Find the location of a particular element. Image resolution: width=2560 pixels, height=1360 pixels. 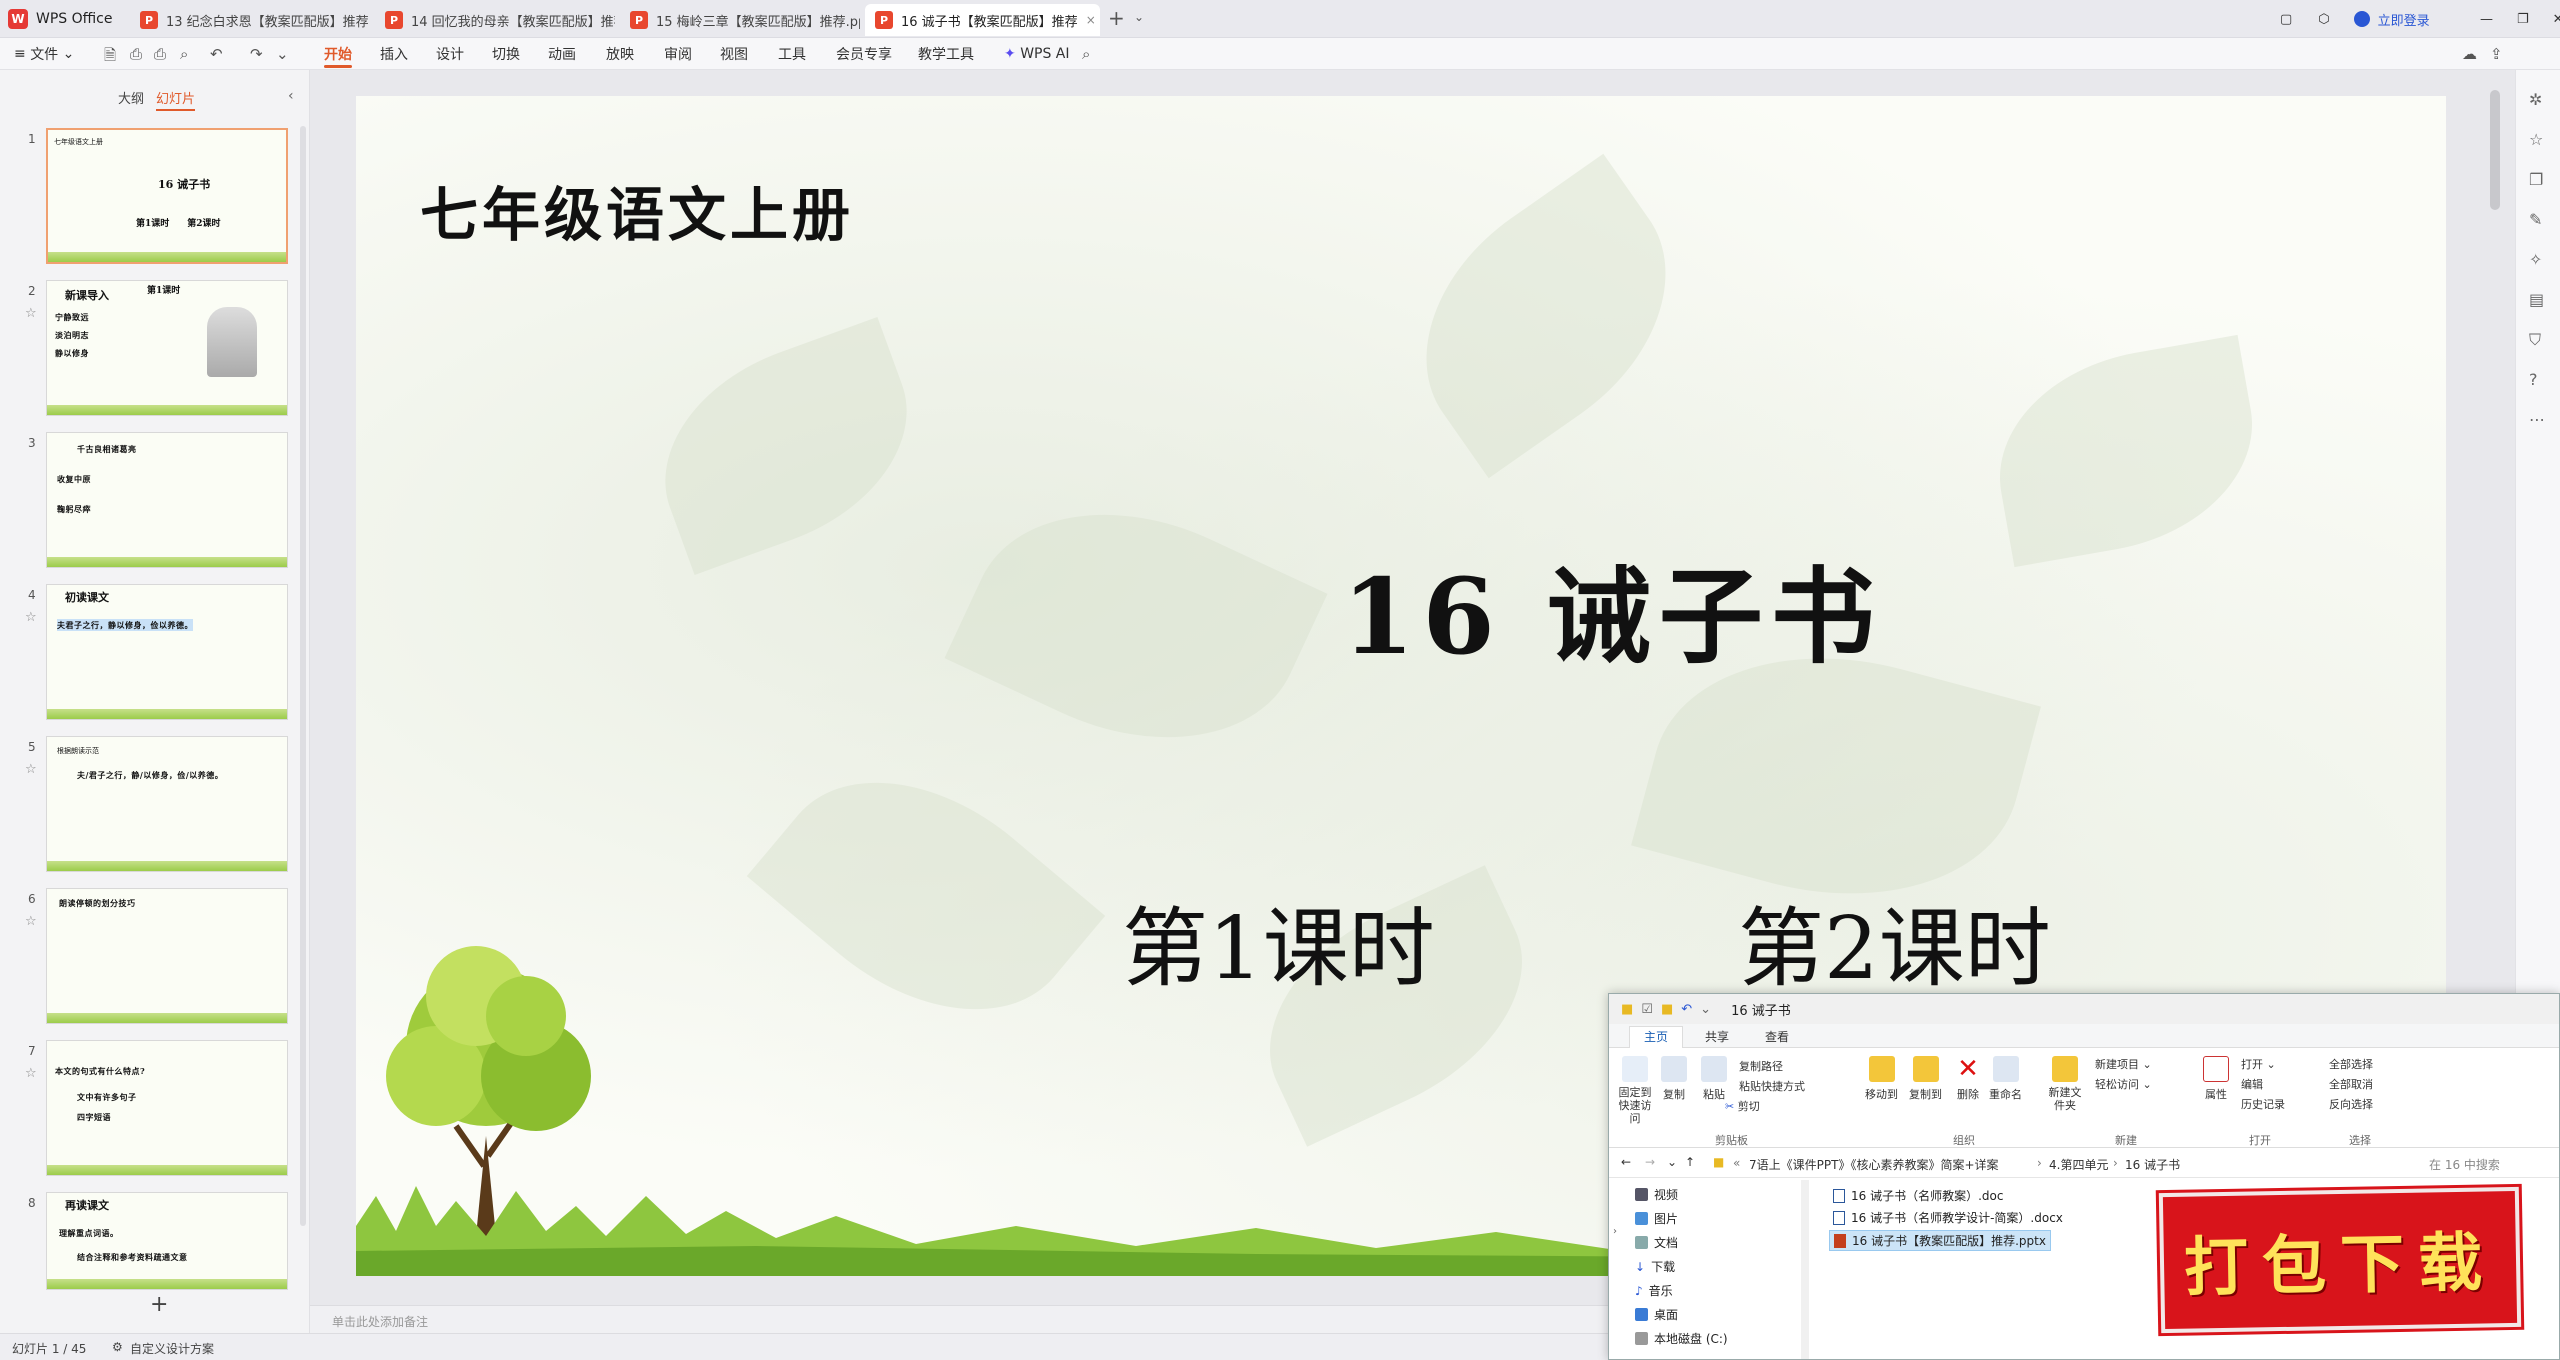

slide-subject-text: 七年级语文上册 is located at coordinates (637, 210).